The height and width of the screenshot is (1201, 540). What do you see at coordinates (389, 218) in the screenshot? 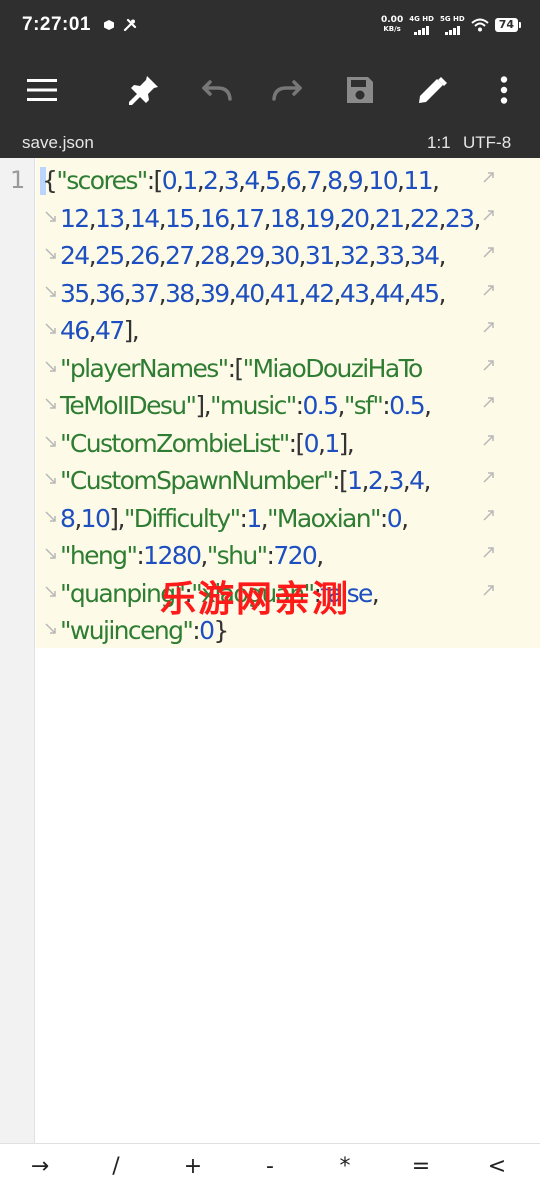
I see `code-token: 21` at bounding box center [389, 218].